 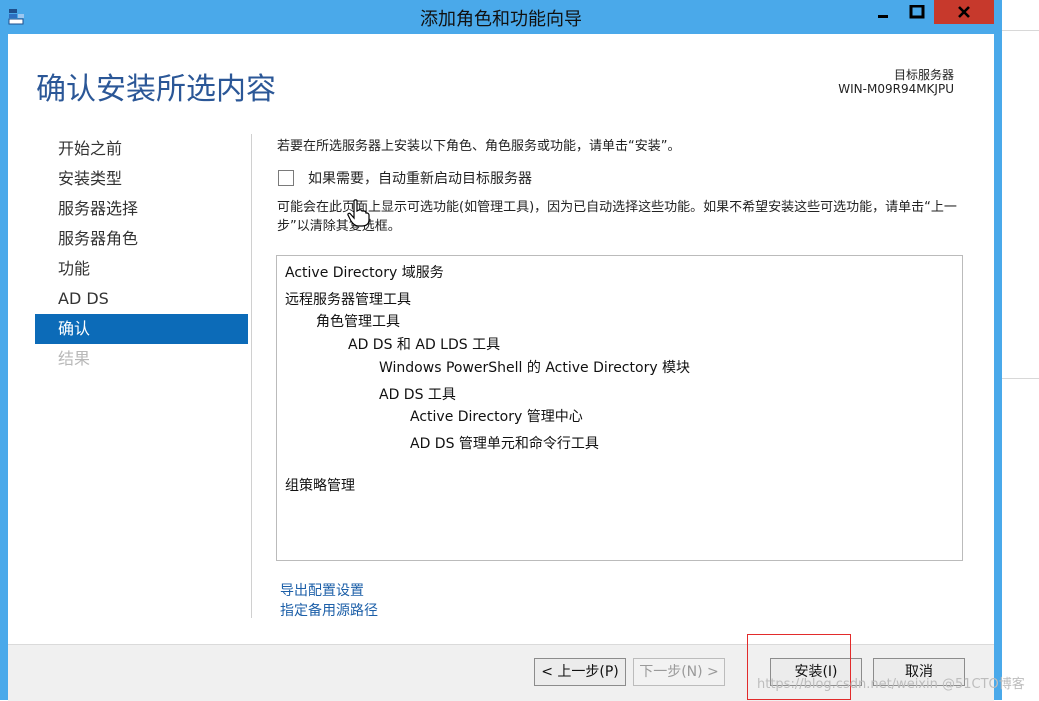 I want to click on list-item: 组策略管理, so click(x=320, y=486).